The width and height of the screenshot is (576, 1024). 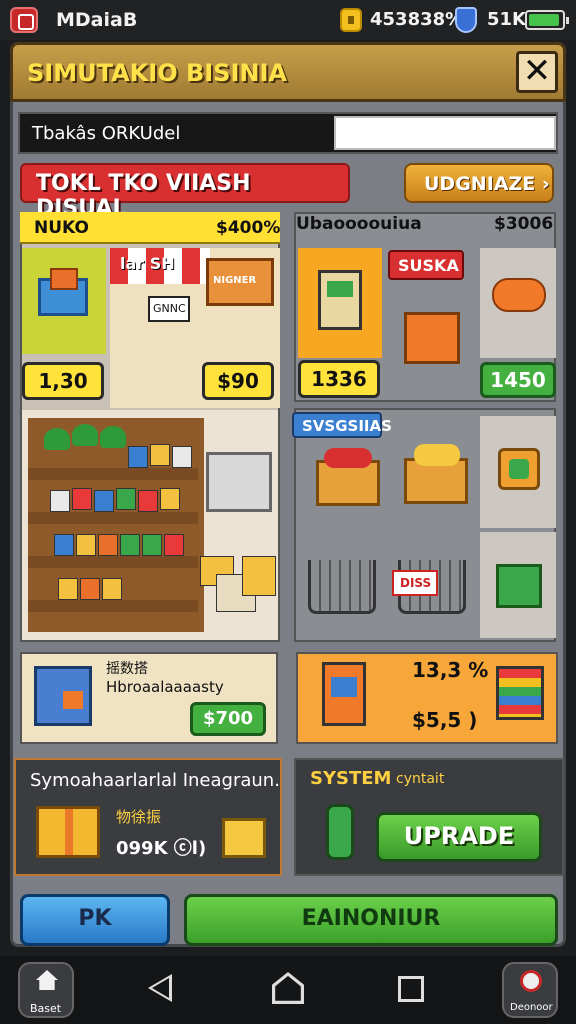 I want to click on gift-icon, so click(x=64, y=279).